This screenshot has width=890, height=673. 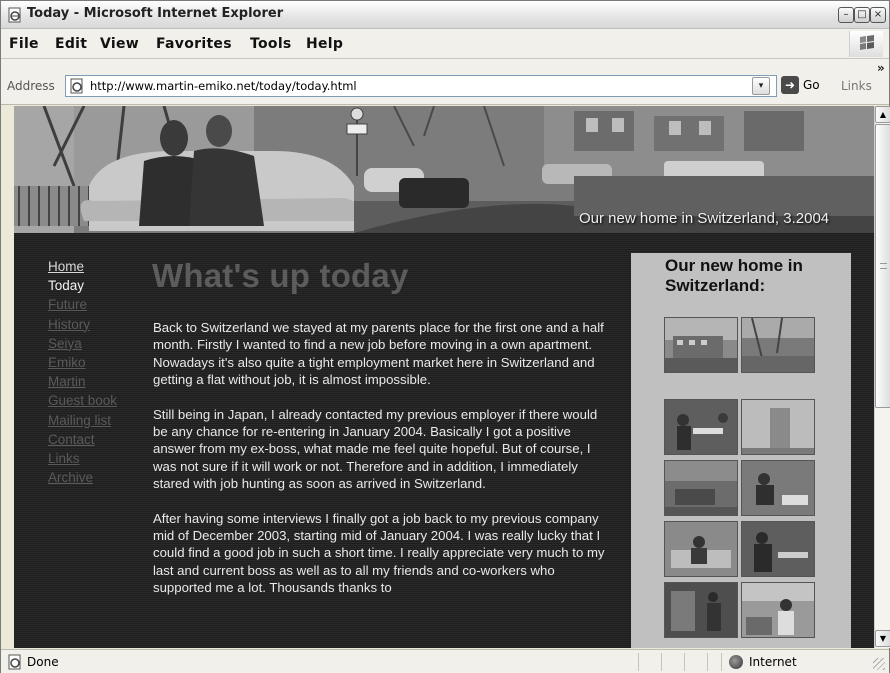 What do you see at coordinates (43, 662) in the screenshot?
I see `status-text: Done` at bounding box center [43, 662].